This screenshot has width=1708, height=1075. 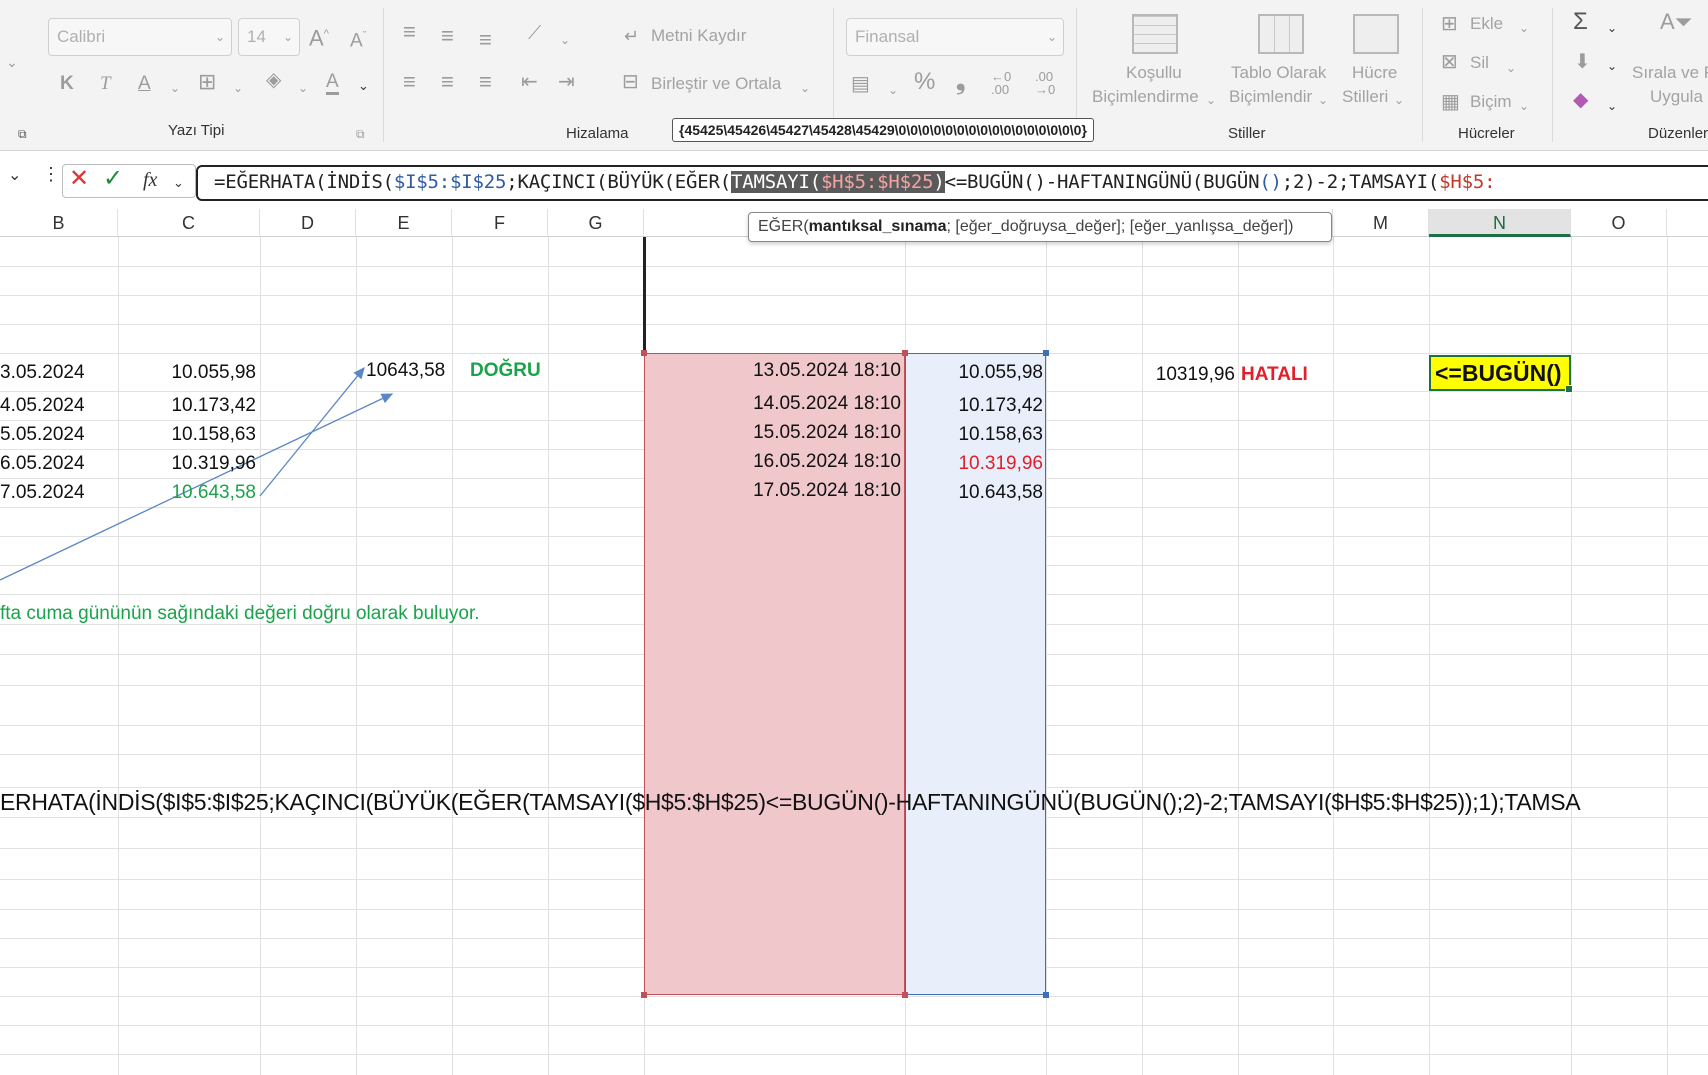 I want to click on cell-c8: 10.319,96, so click(x=188, y=464).